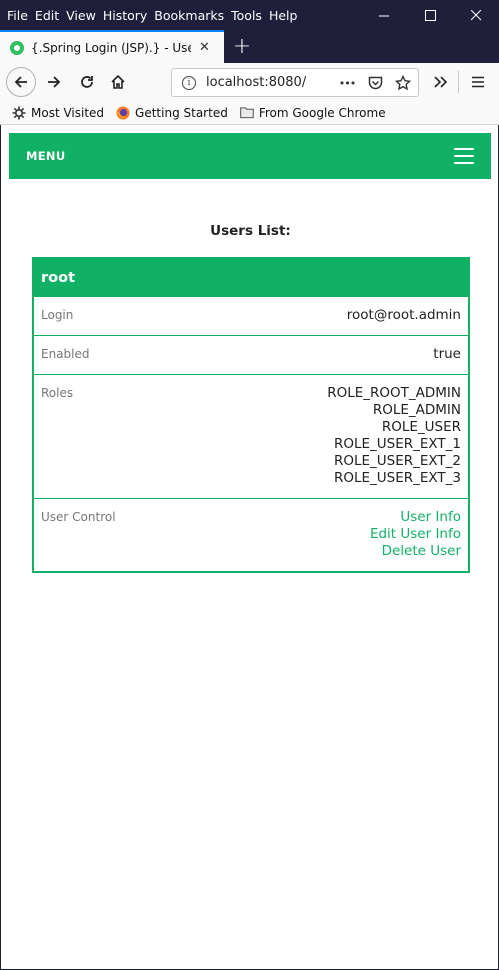 The width and height of the screenshot is (499, 970). I want to click on app-menu-button, so click(478, 82).